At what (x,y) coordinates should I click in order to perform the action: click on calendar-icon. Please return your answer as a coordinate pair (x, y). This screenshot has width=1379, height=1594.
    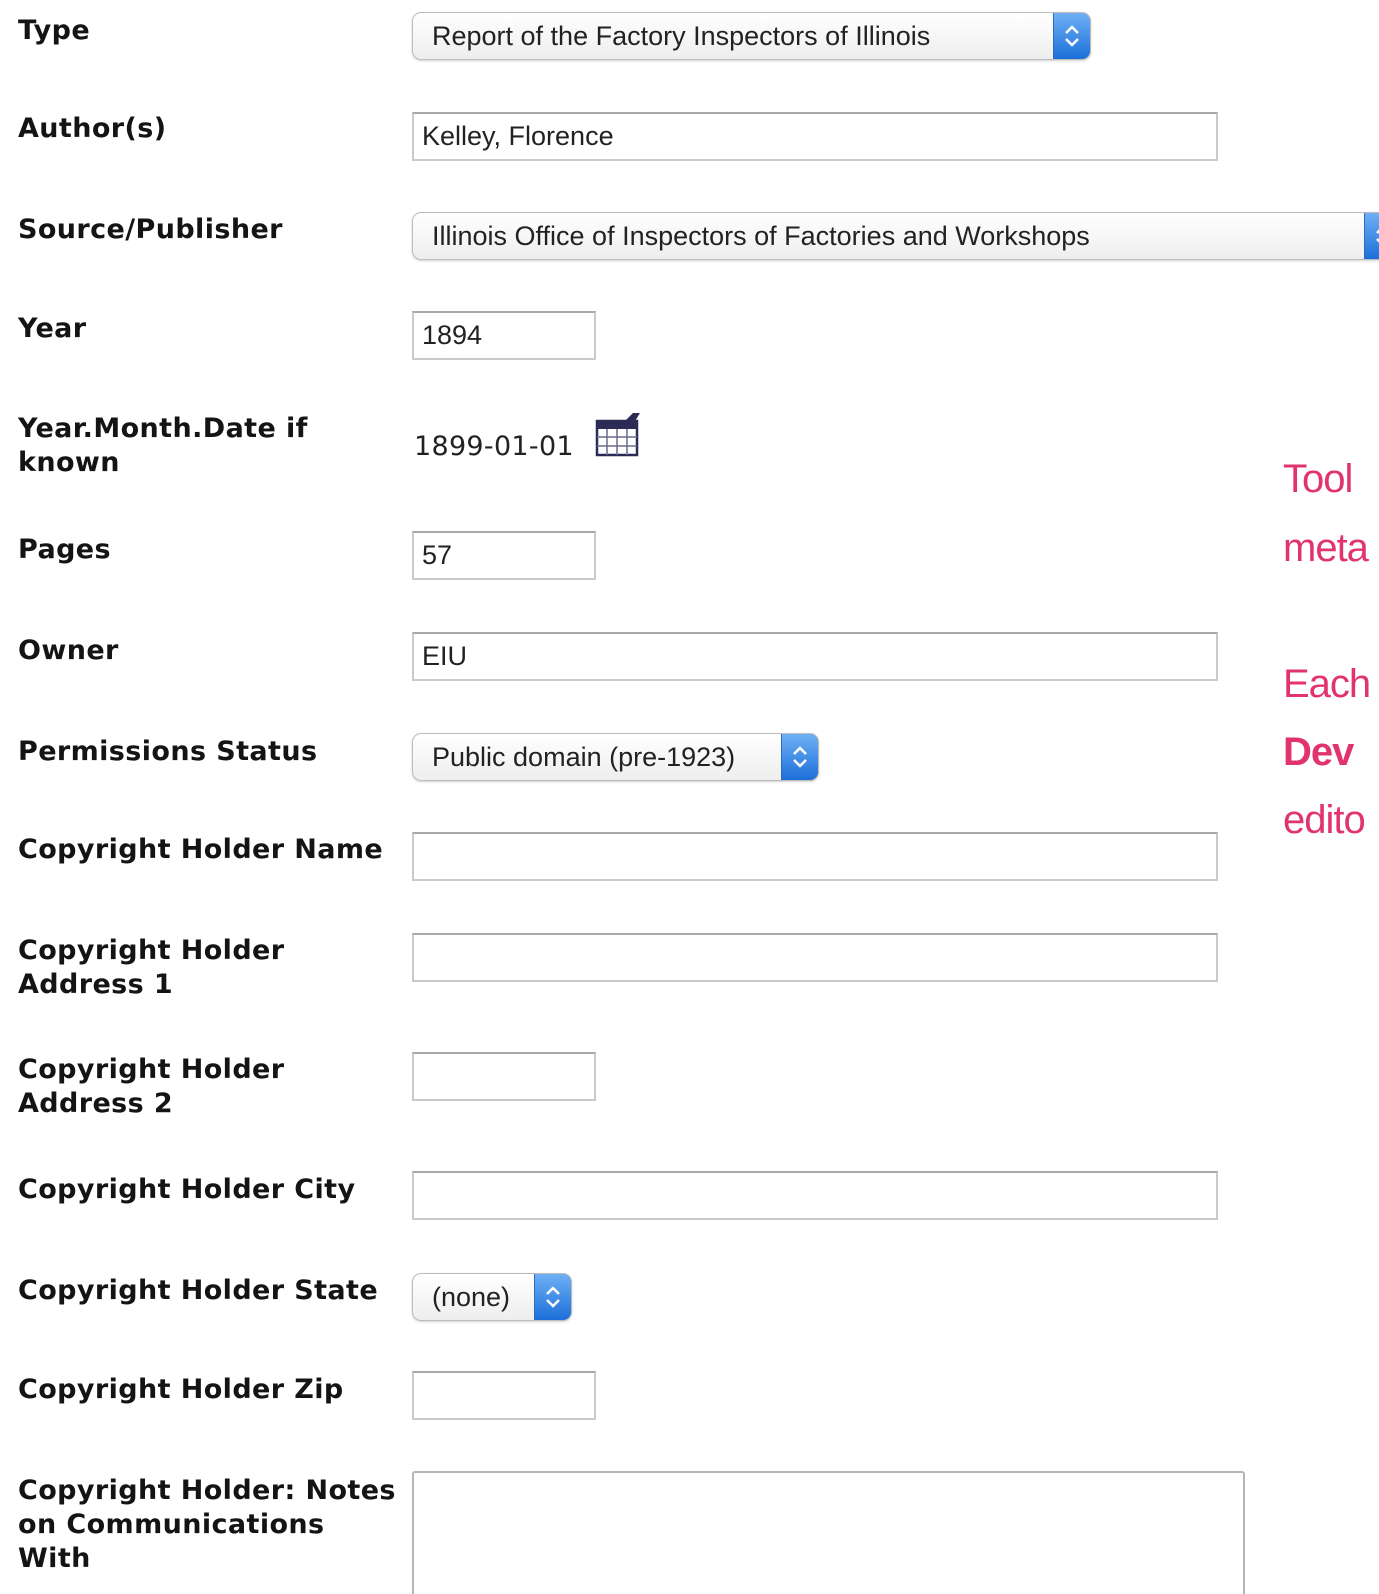
    Looking at the image, I should click on (618, 437).